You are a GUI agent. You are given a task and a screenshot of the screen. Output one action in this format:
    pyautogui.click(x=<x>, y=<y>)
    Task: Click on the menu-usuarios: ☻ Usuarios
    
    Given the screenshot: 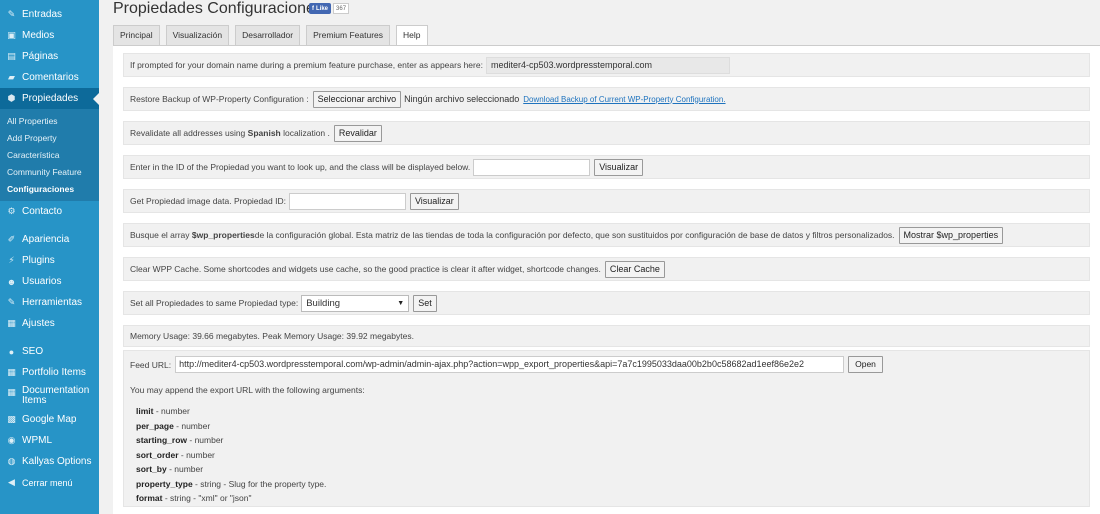 What is the action you would take?
    pyautogui.click(x=49, y=281)
    